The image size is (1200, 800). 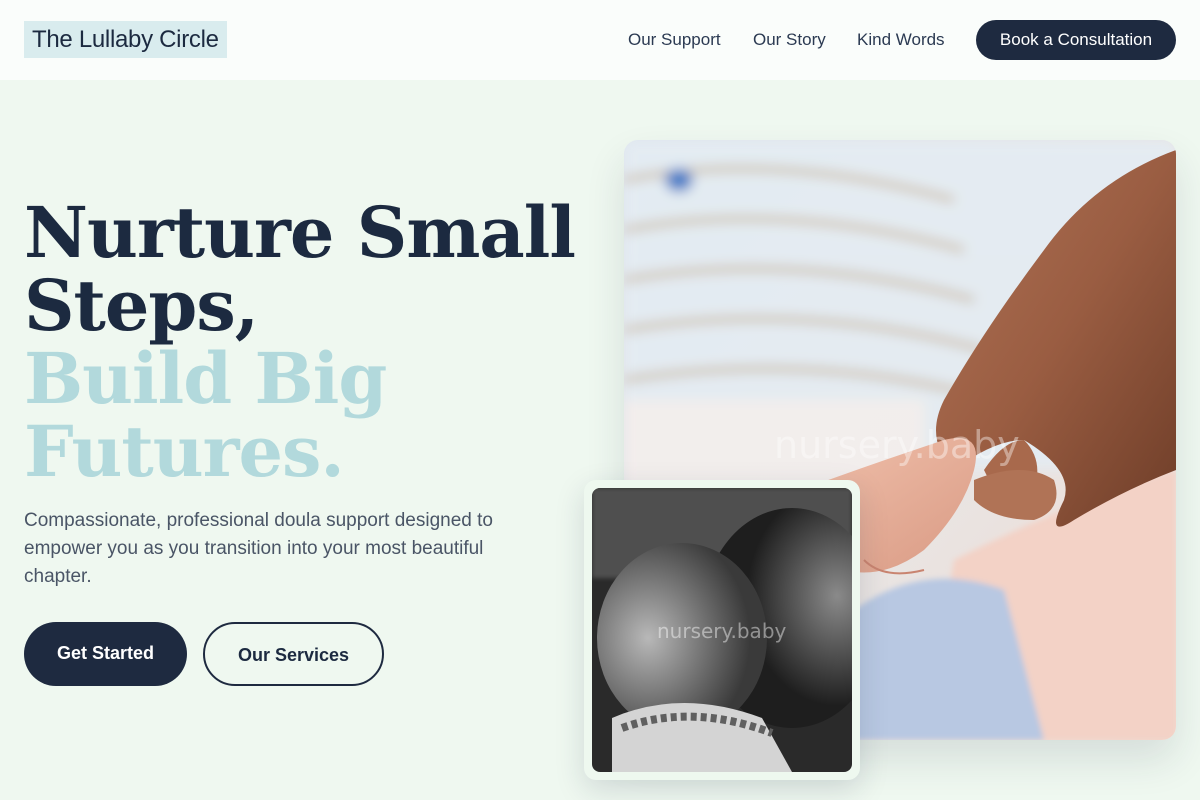 What do you see at coordinates (141, 305) in the screenshot?
I see `headline-line-2: Steps,` at bounding box center [141, 305].